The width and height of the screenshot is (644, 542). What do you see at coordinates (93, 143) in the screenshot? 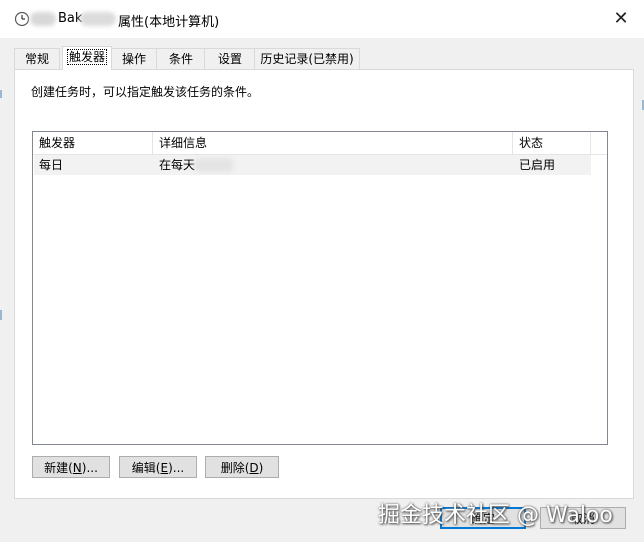
I see `column-header-trigger: 触发器` at bounding box center [93, 143].